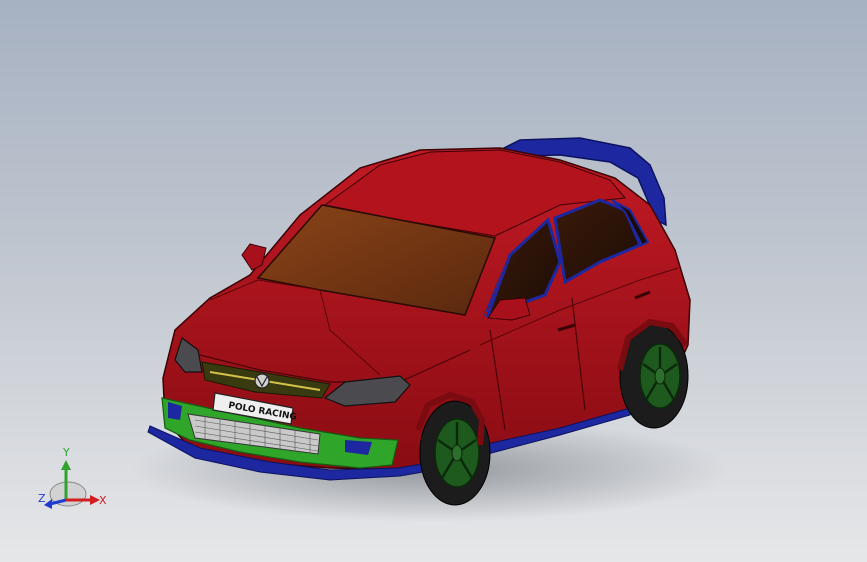 The height and width of the screenshot is (562, 867). What do you see at coordinates (73, 483) in the screenshot?
I see `coordinate-triad: Y X Z` at bounding box center [73, 483].